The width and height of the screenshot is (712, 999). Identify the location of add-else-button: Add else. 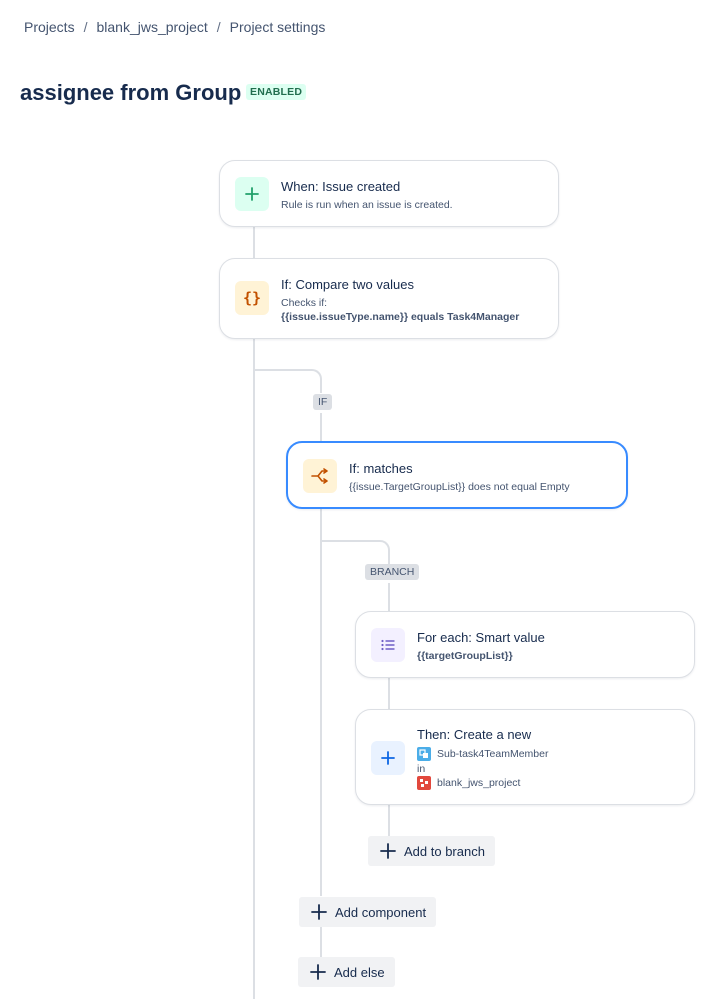
(346, 972).